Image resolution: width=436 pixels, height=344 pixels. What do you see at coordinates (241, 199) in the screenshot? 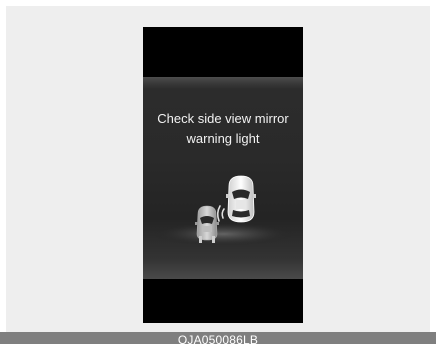
I see `own-car-icon` at bounding box center [241, 199].